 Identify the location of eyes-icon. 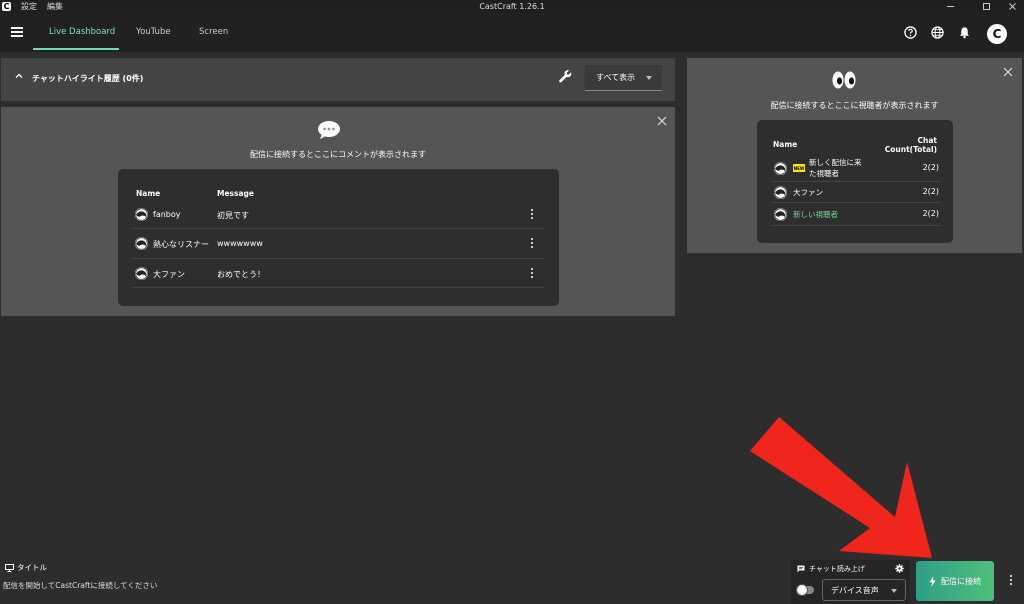
(844, 80).